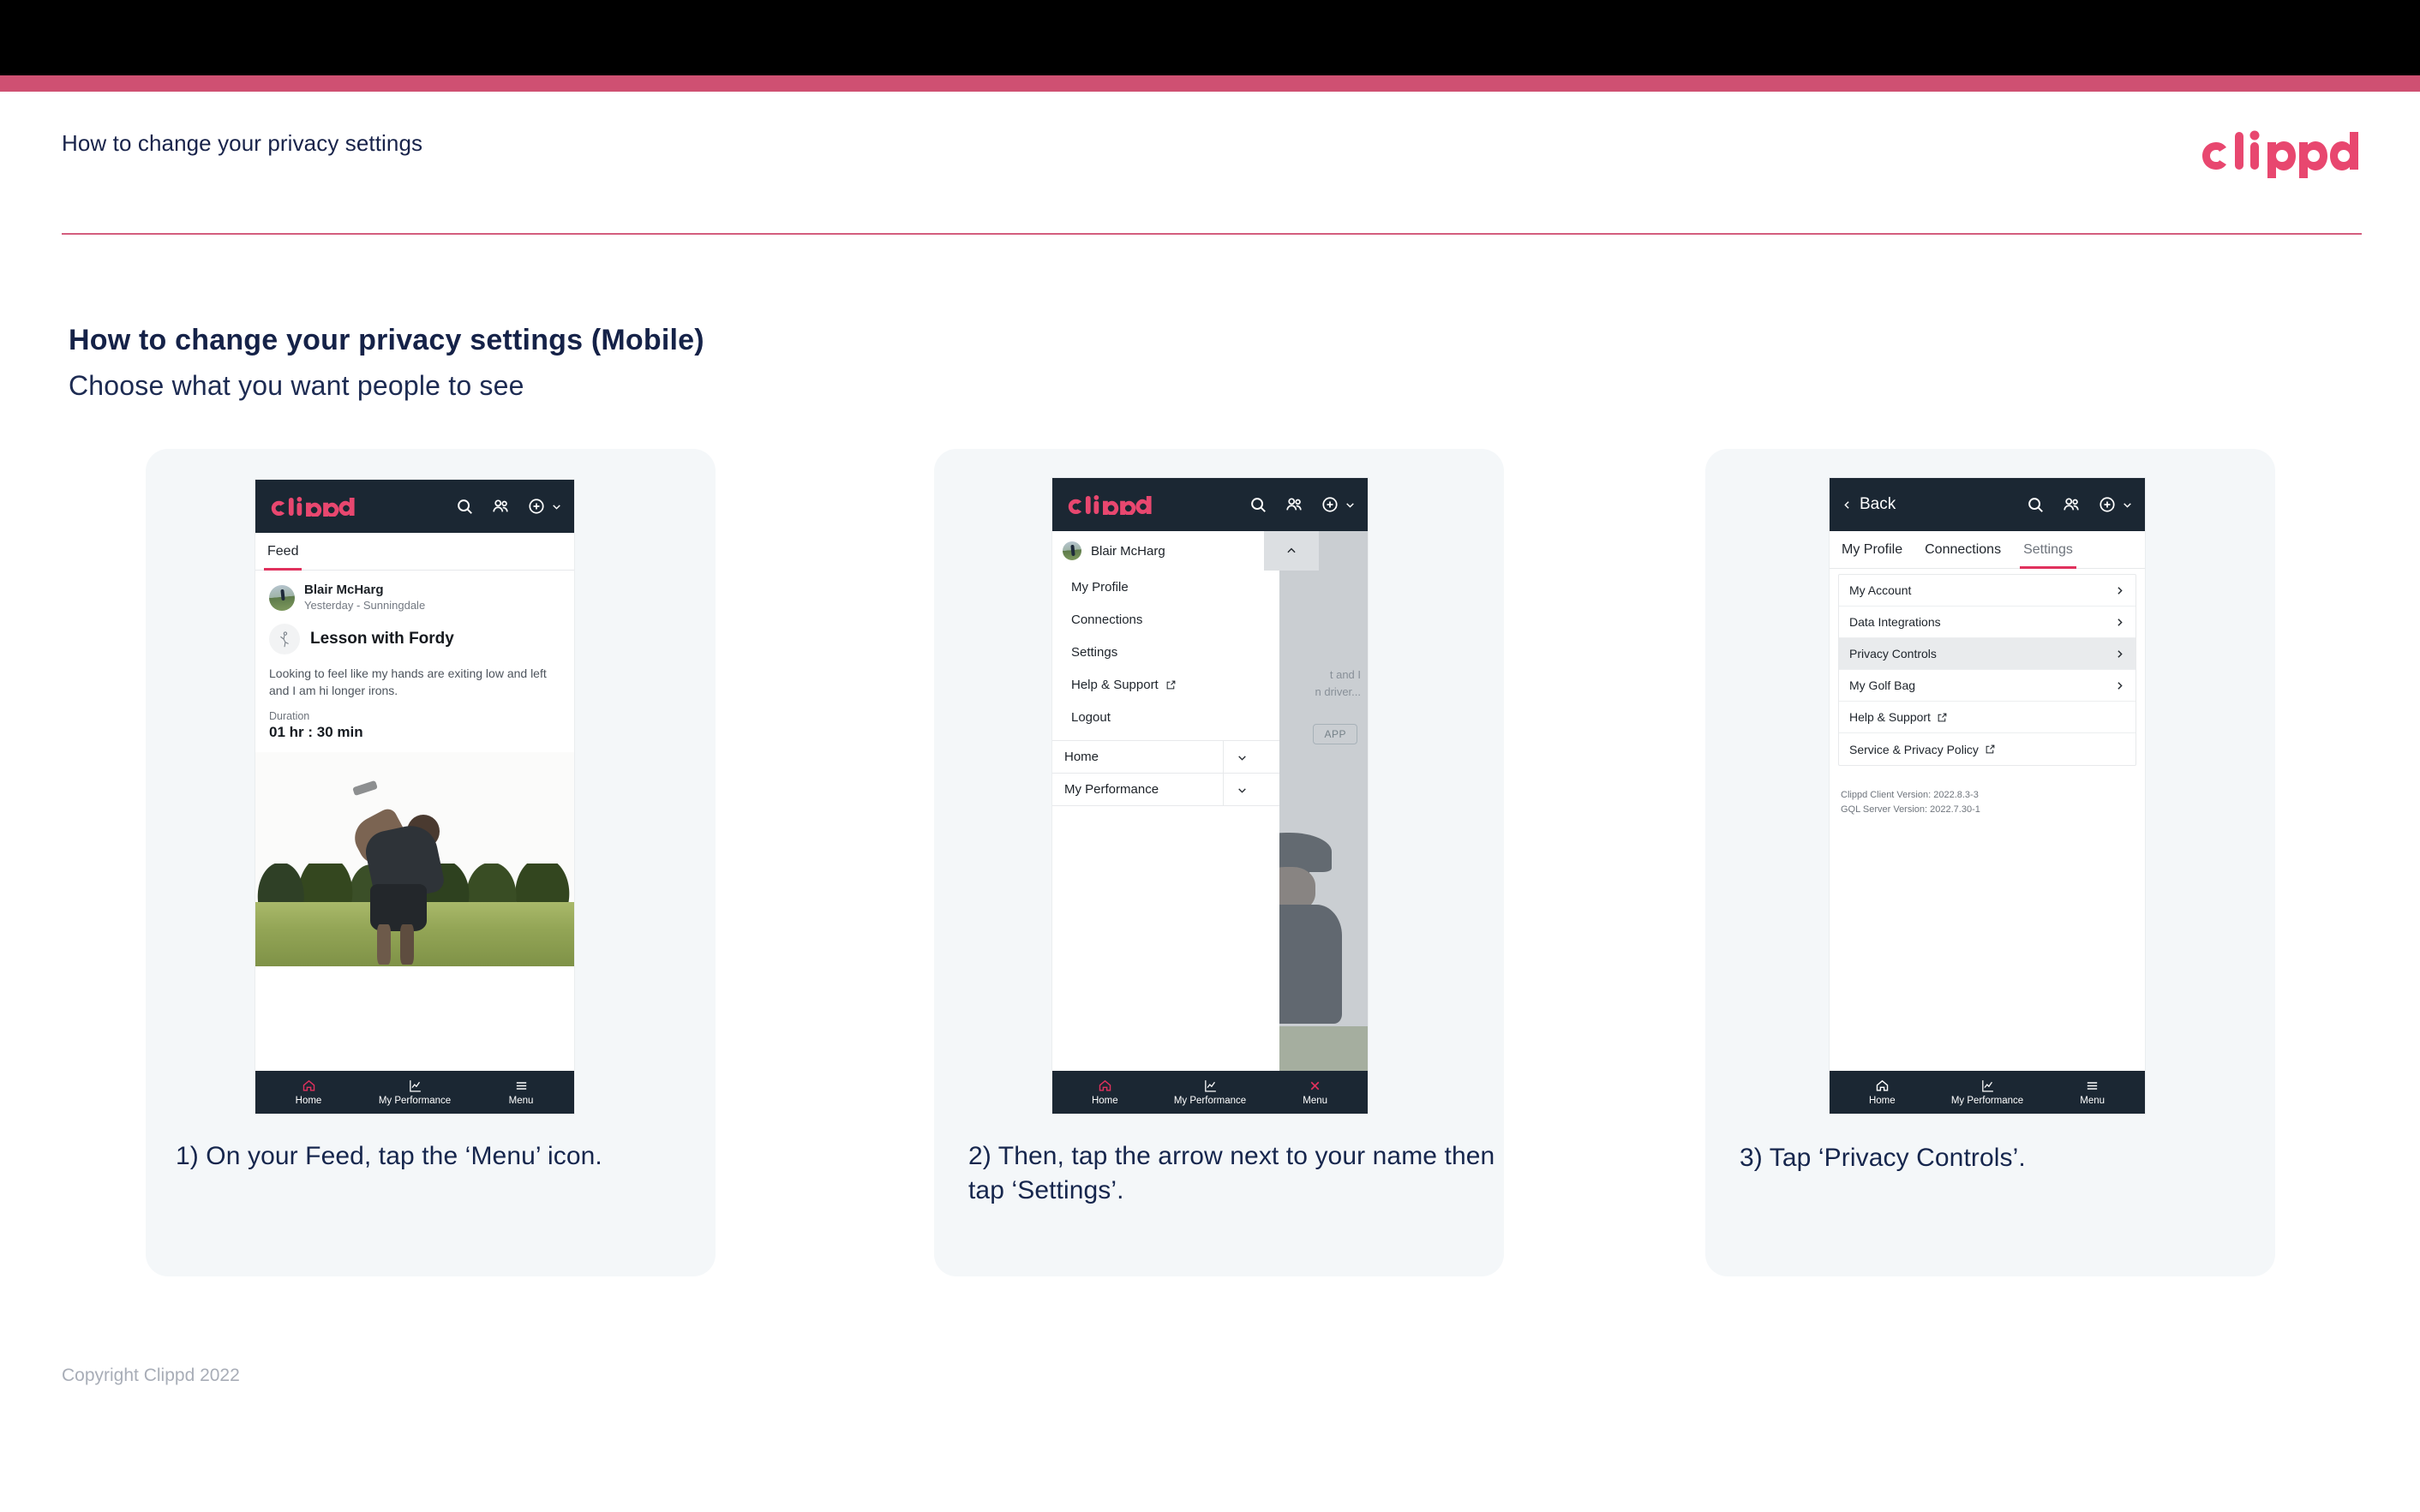 The image size is (2420, 1512). What do you see at coordinates (296, 385) in the screenshot?
I see `page-subtitle: Choose what you want people to see` at bounding box center [296, 385].